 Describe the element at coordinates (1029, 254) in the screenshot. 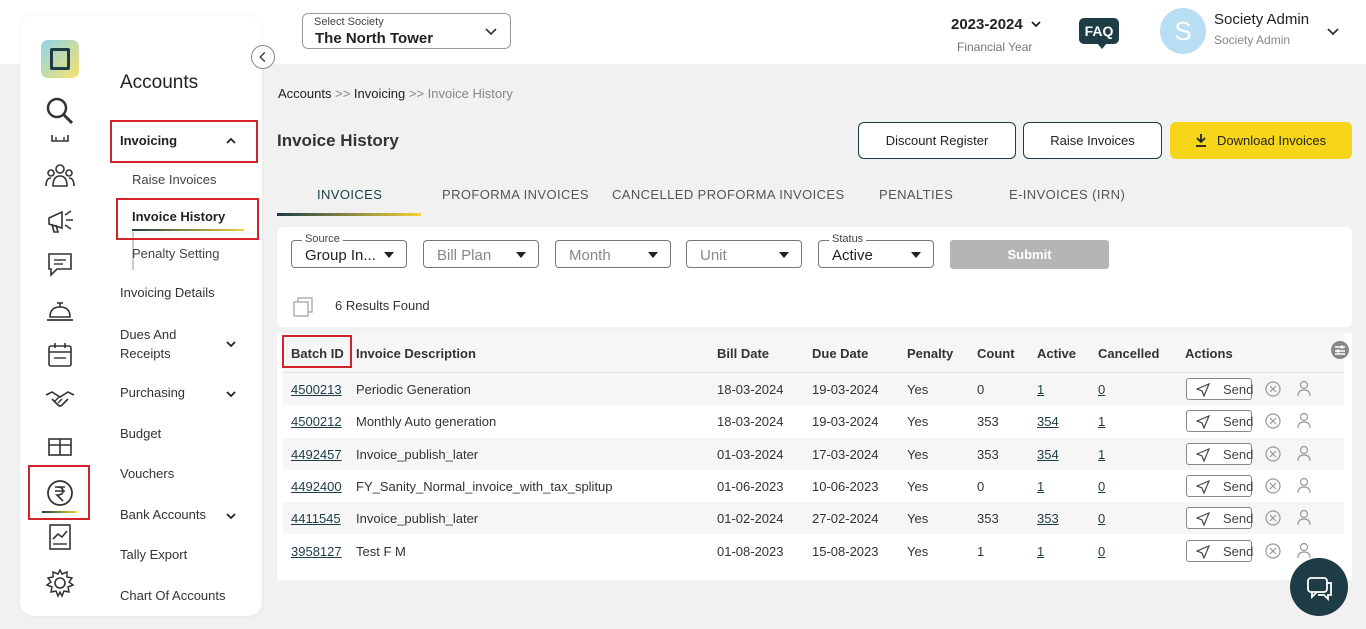

I see `submit-button: Submit` at that location.